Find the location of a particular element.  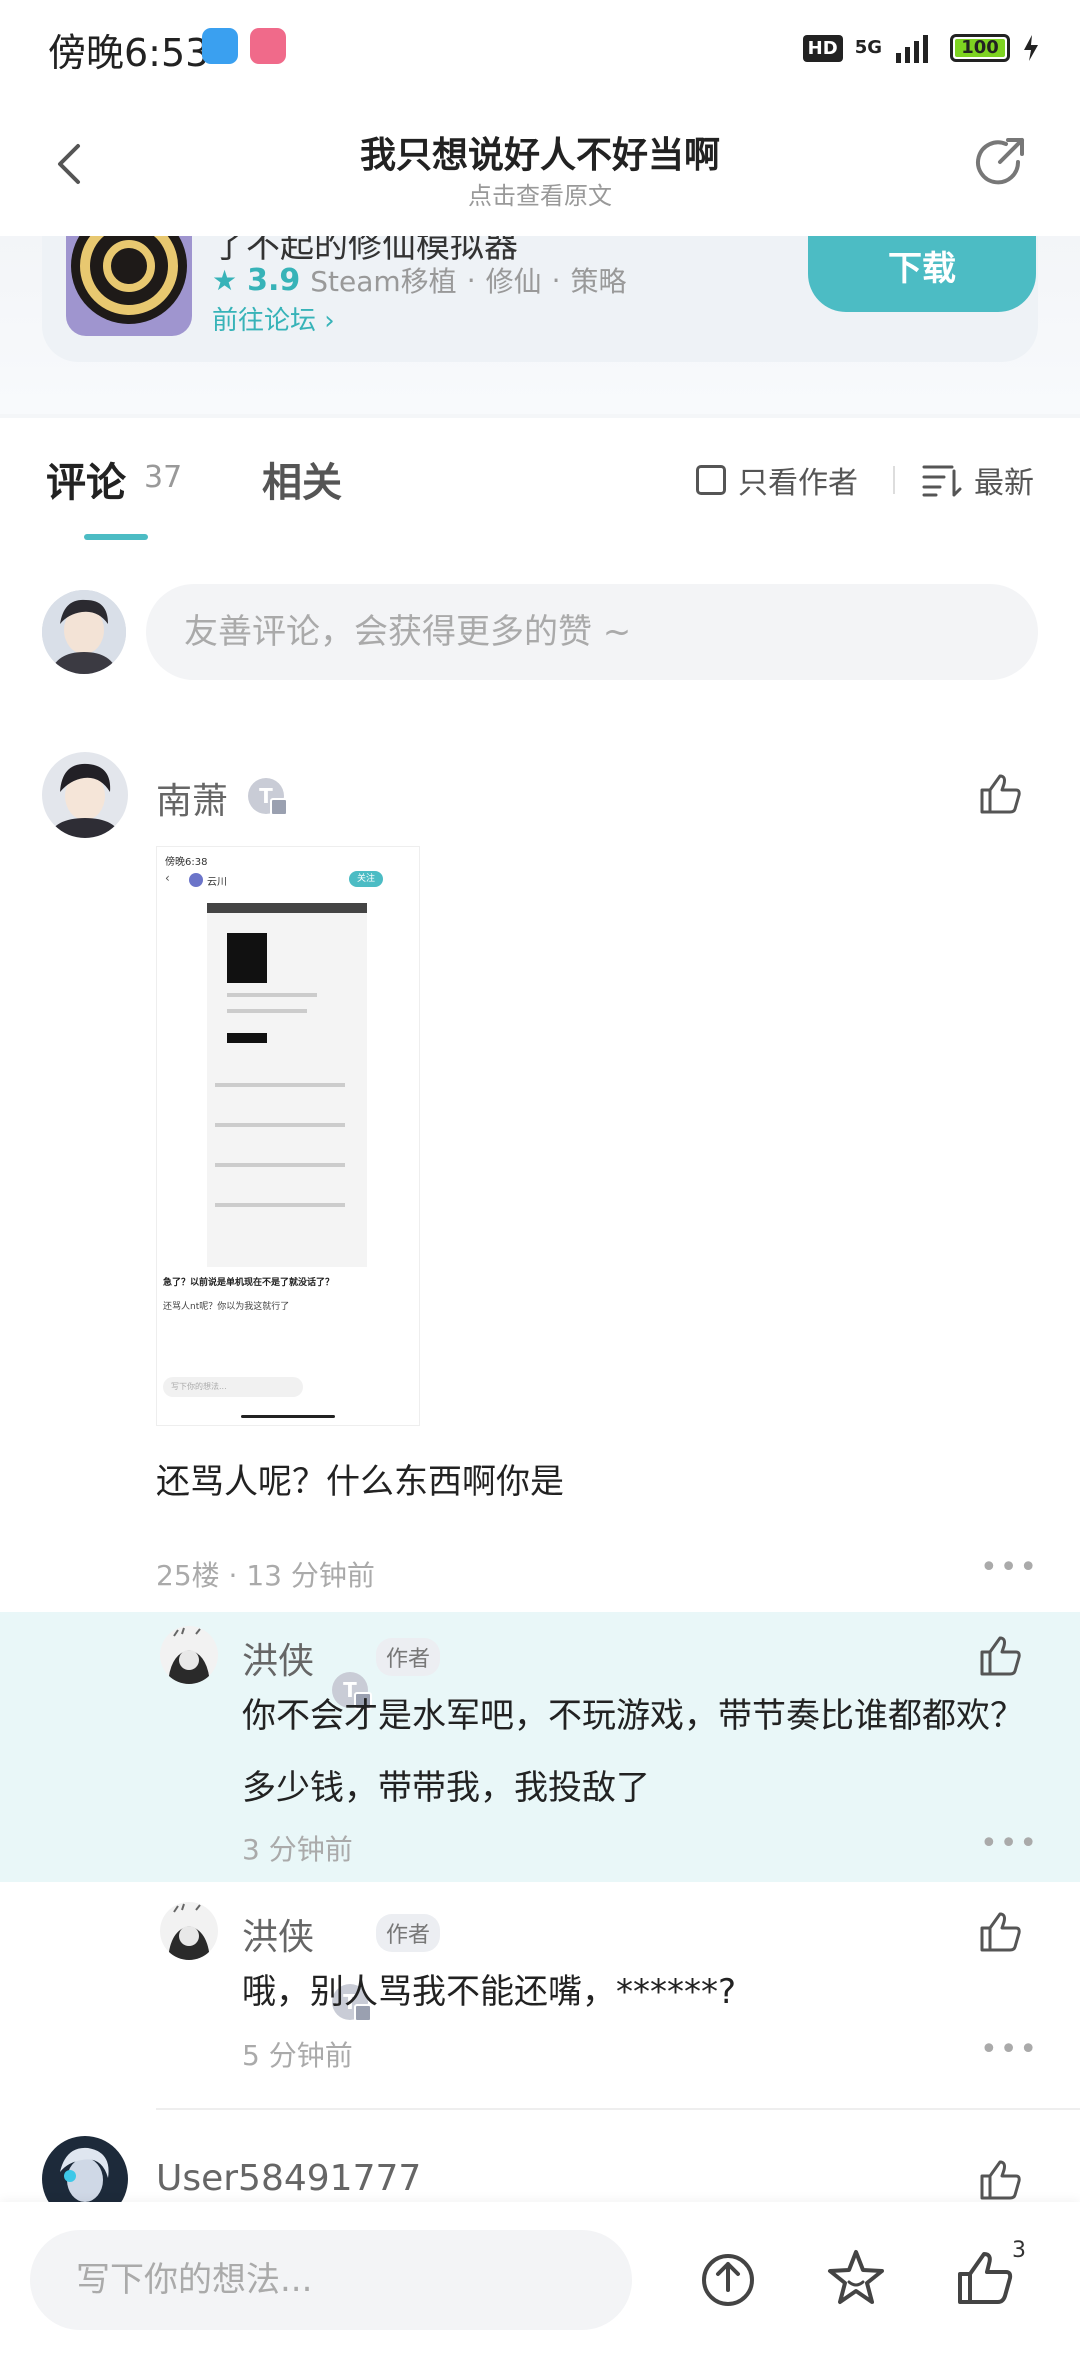

share-icon is located at coordinates (1000, 162).